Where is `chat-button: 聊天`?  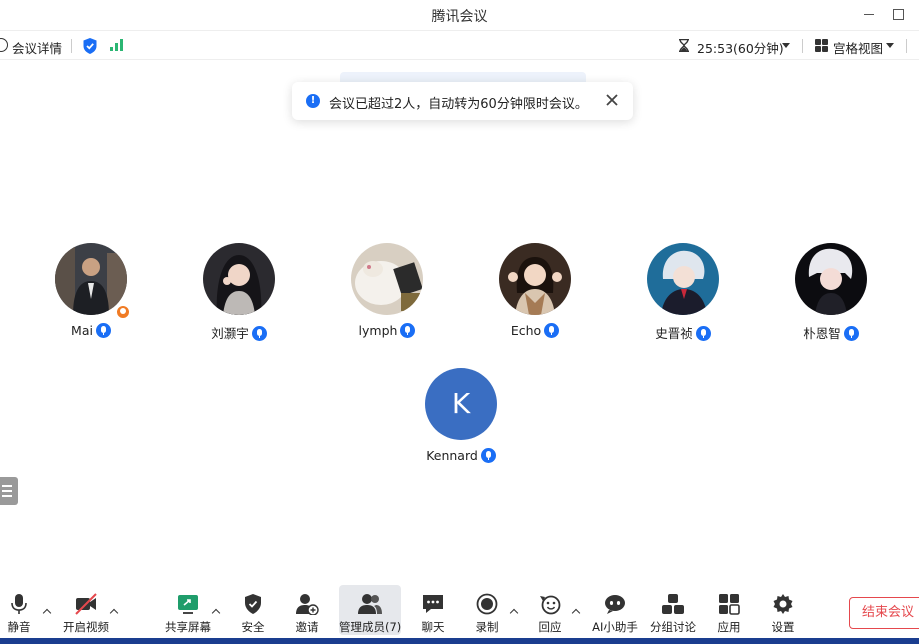
chat-button: 聊天 is located at coordinates (433, 610).